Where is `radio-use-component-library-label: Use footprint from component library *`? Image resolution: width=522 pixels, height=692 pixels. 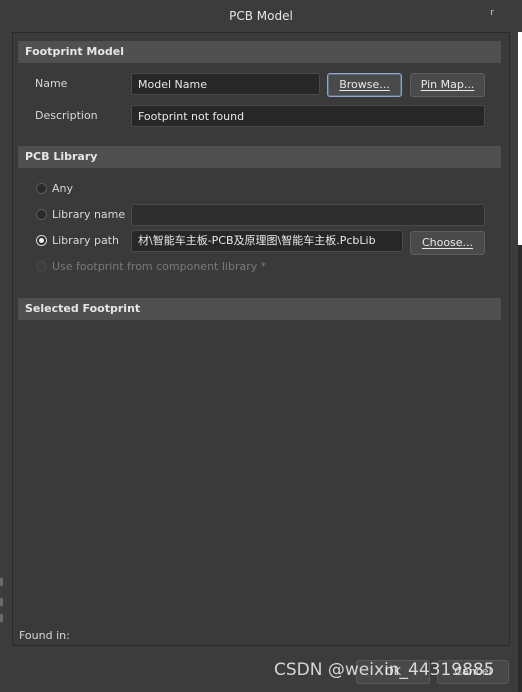 radio-use-component-library-label: Use footprint from component library * is located at coordinates (159, 266).